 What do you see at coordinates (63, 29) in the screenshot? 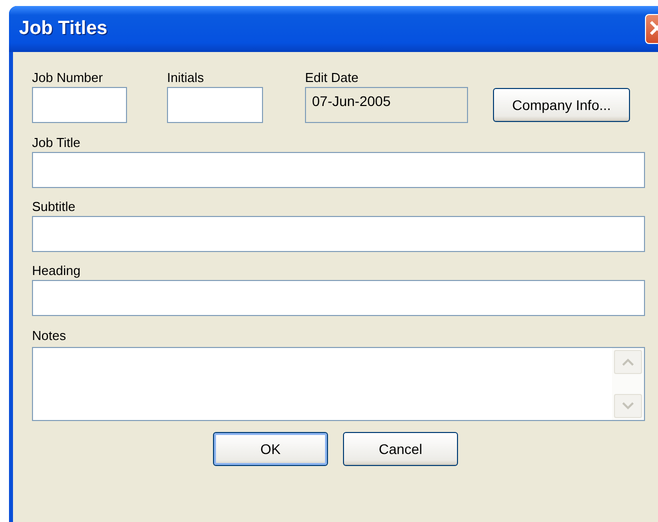
I see `window-title: Job Titles` at bounding box center [63, 29].